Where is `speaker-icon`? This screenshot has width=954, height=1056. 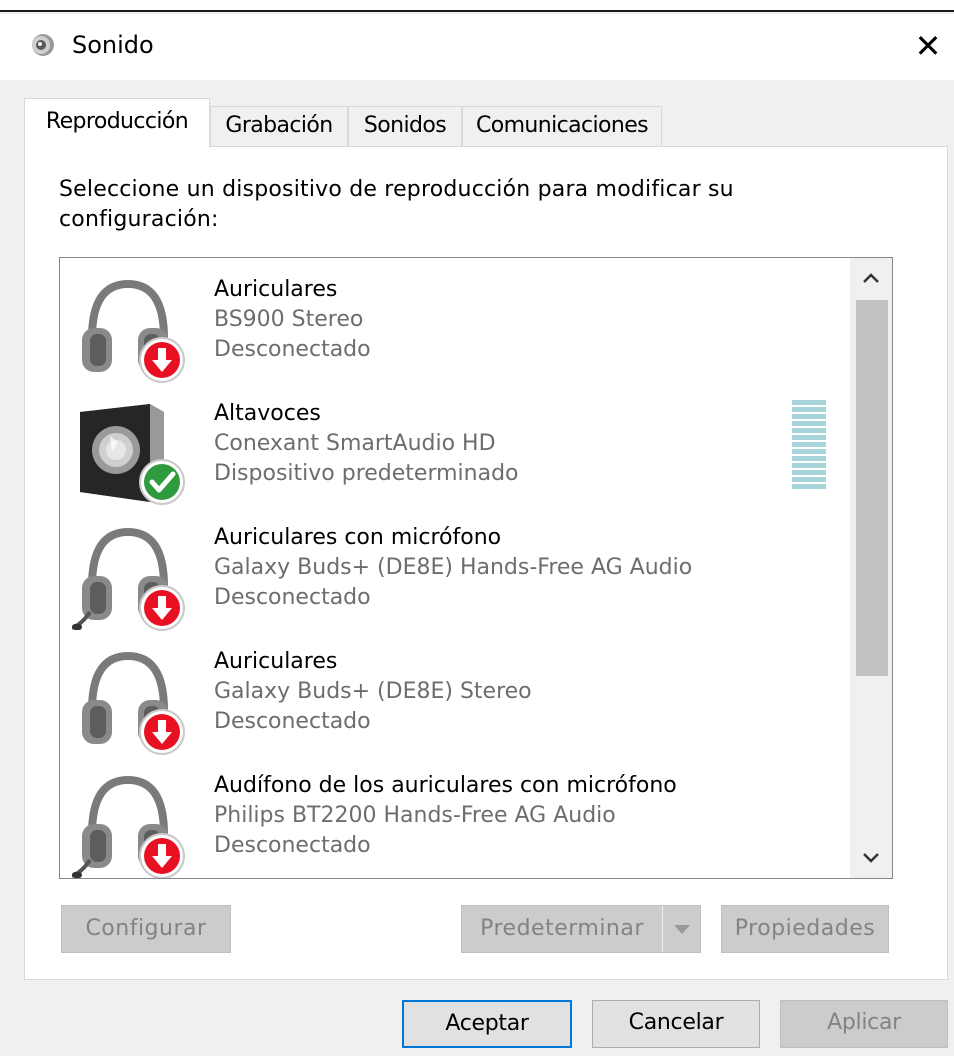 speaker-icon is located at coordinates (132, 454).